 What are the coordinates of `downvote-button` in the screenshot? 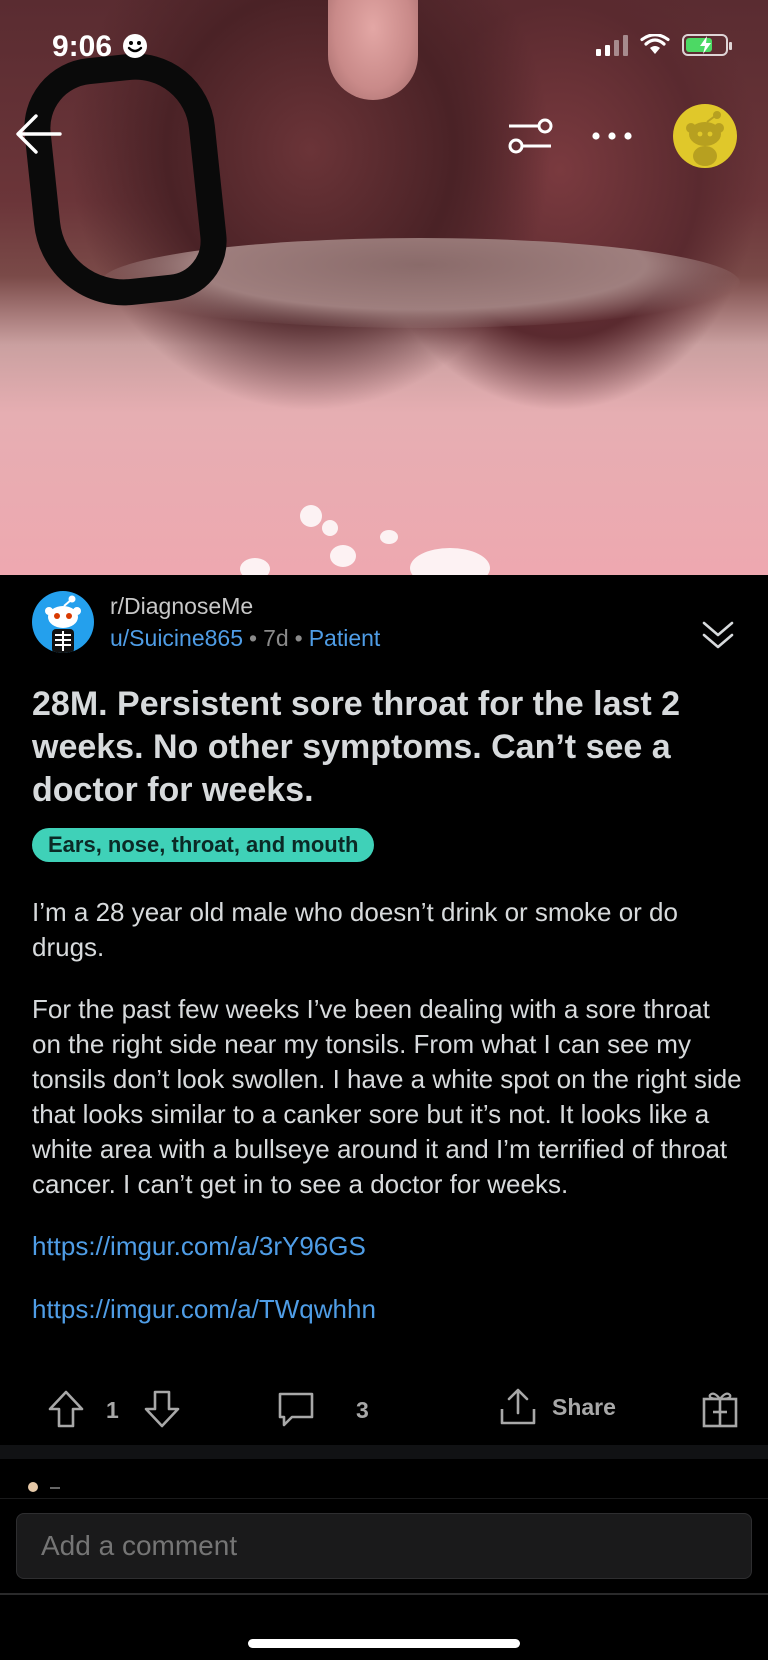 It's located at (162, 1409).